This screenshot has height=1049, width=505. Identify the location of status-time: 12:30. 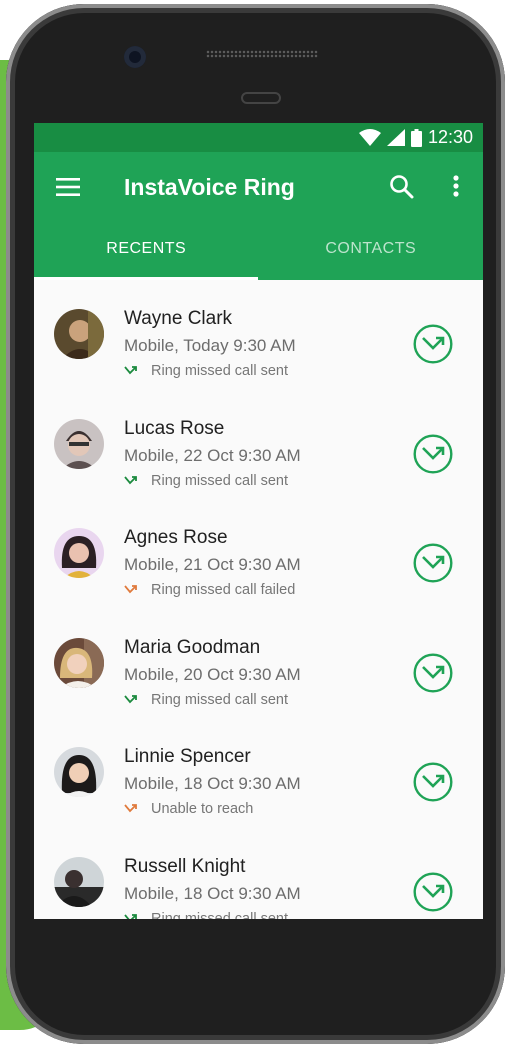
(450, 137).